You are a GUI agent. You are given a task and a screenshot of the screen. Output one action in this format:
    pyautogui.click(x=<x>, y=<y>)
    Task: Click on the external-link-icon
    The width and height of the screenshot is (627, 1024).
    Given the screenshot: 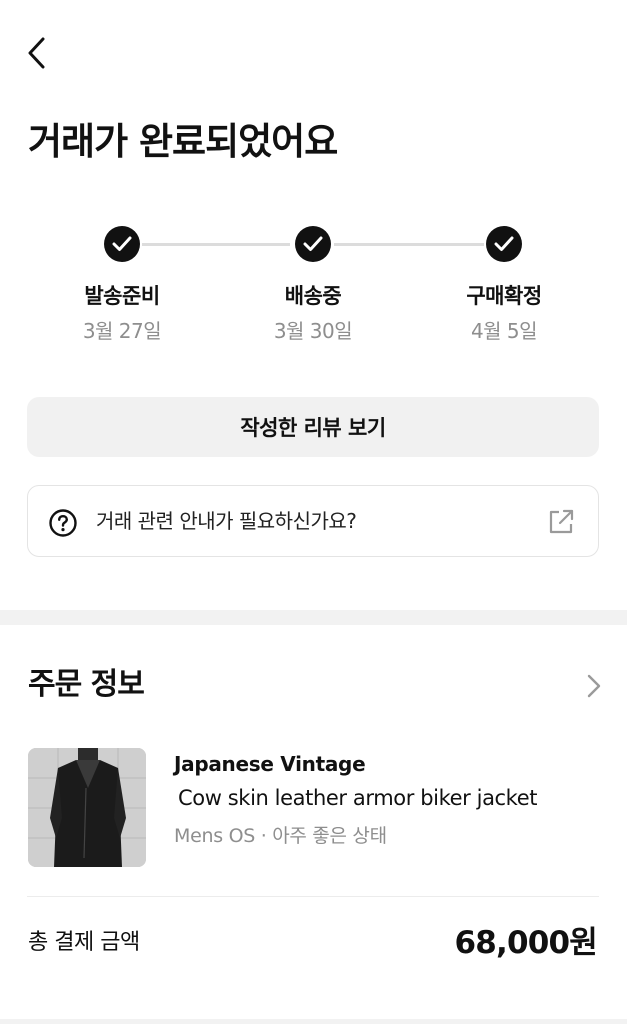 What is the action you would take?
    pyautogui.click(x=561, y=521)
    